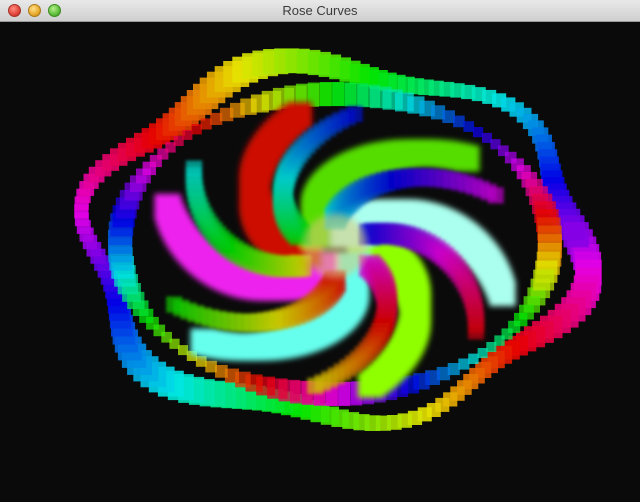 The height and width of the screenshot is (502, 640). I want to click on window-title: Rose Curves, so click(320, 10).